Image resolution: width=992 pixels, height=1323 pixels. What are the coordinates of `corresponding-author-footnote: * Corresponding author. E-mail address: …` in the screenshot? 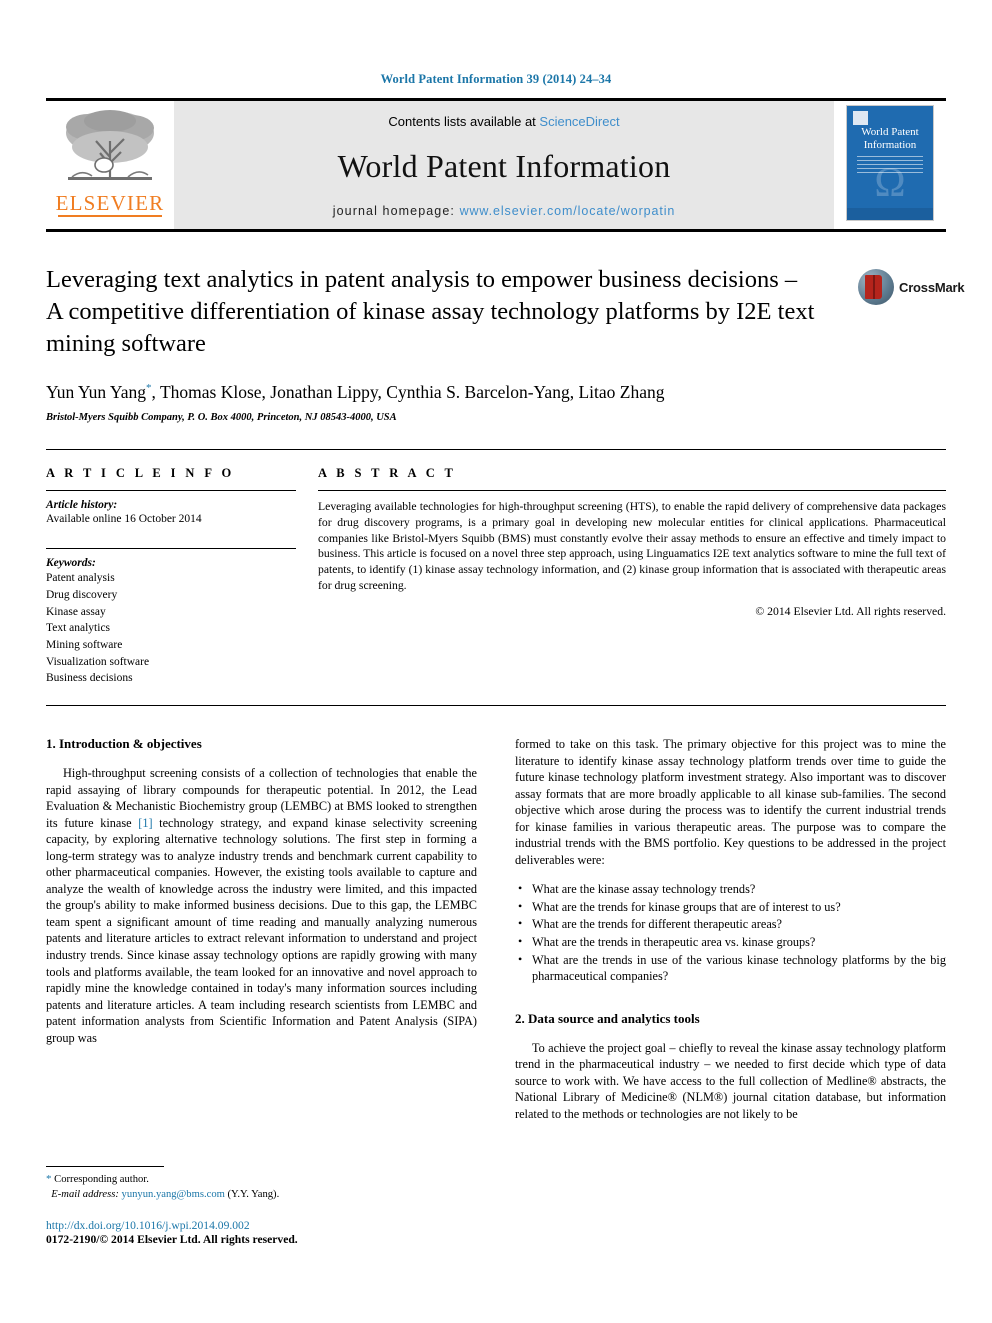 It's located at (261, 1184).